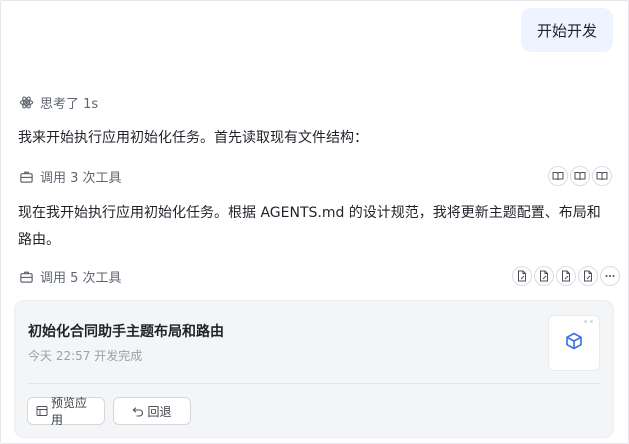  I want to click on tool-call-toggle-2: 调用 5 次工具, so click(70, 276).